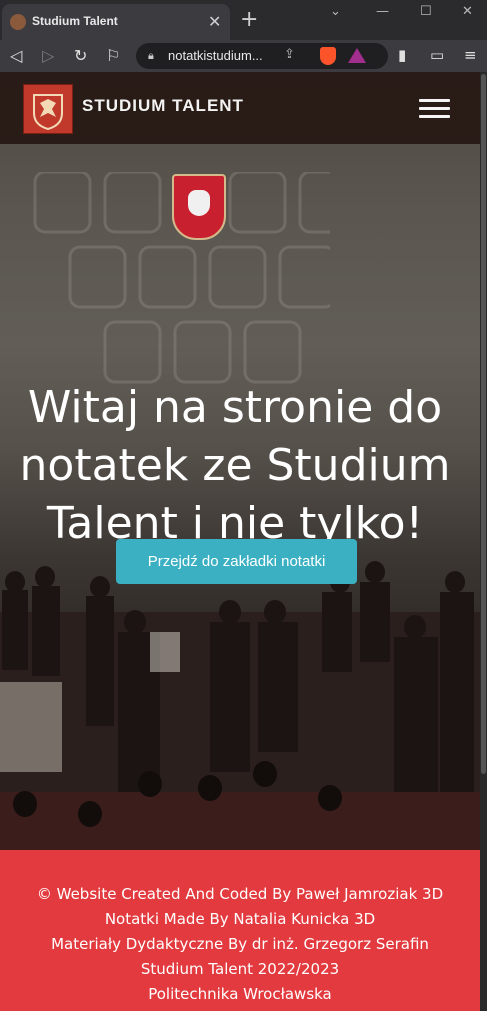 The image size is (487, 1011). I want to click on tab-close-icon: ✕, so click(214, 21).